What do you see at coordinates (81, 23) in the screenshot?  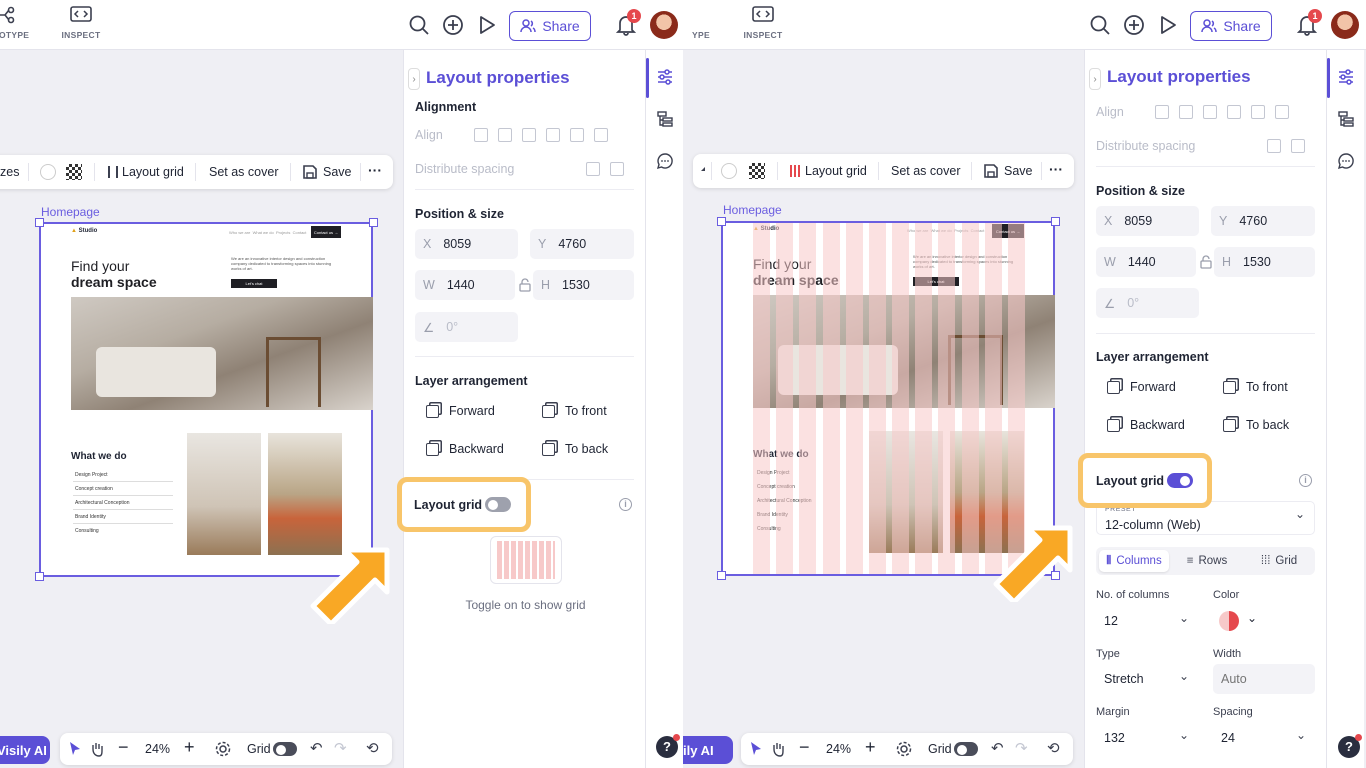 I see `tab-inspect: INSPECT` at bounding box center [81, 23].